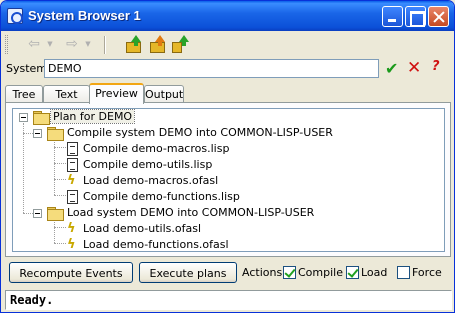  What do you see at coordinates (134, 45) in the screenshot?
I see `compile-system-icon` at bounding box center [134, 45].